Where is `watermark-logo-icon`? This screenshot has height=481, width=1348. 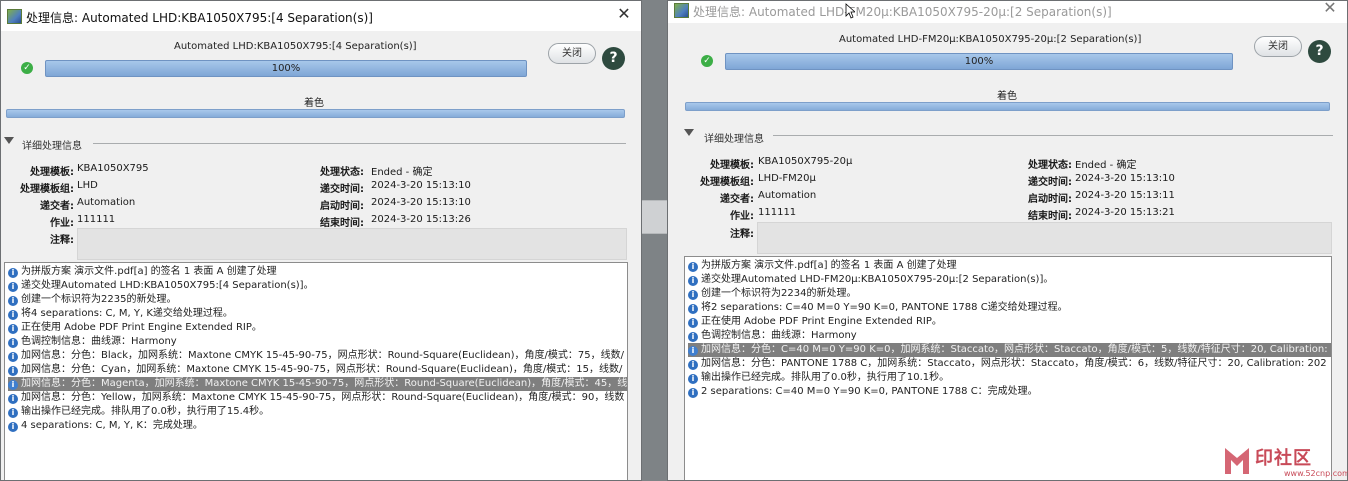
watermark-logo-icon is located at coordinates (1237, 461).